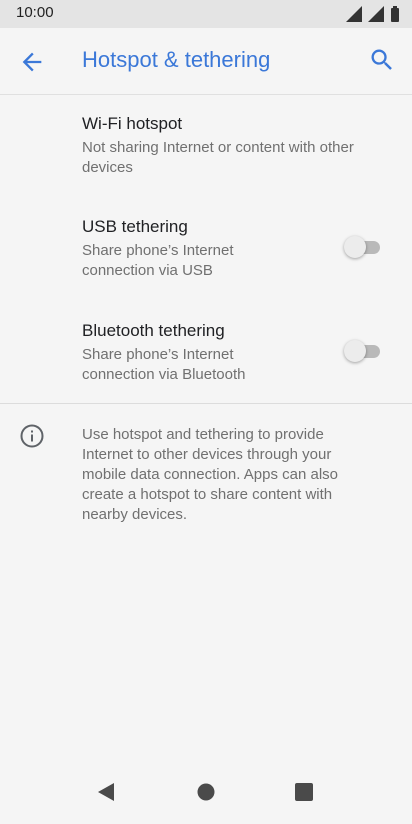  I want to click on status-time: 10:00, so click(35, 12).